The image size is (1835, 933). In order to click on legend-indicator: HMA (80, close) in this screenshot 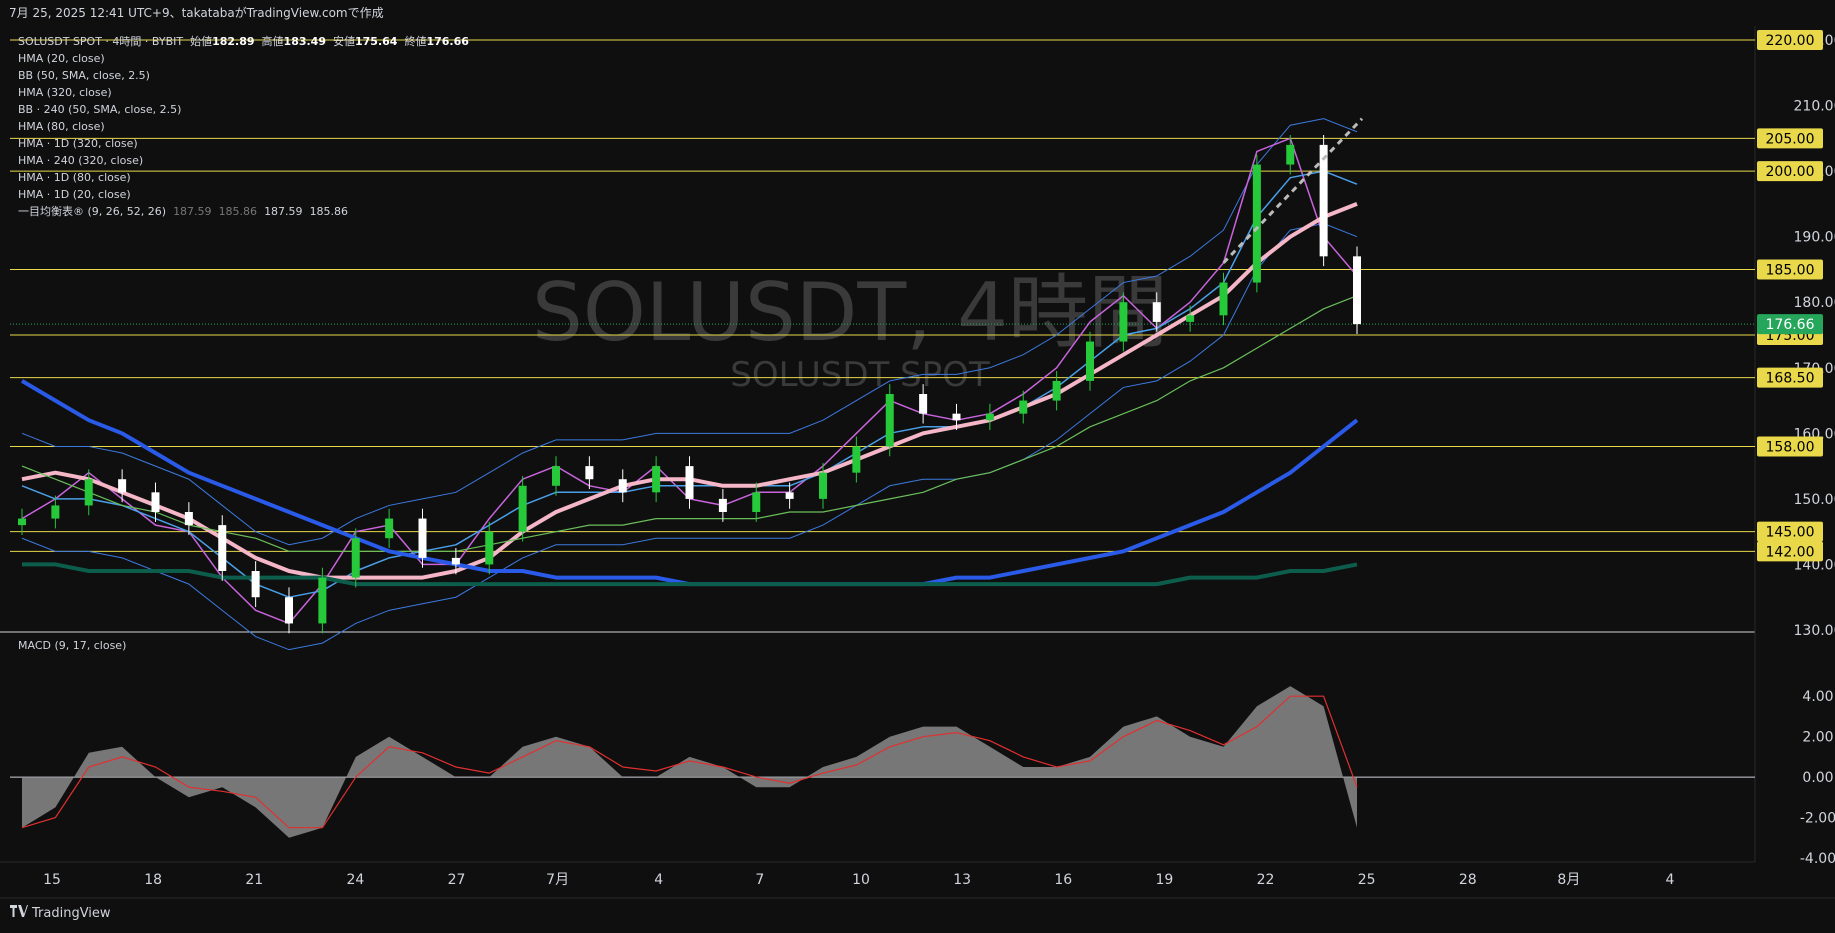, I will do `click(243, 126)`.